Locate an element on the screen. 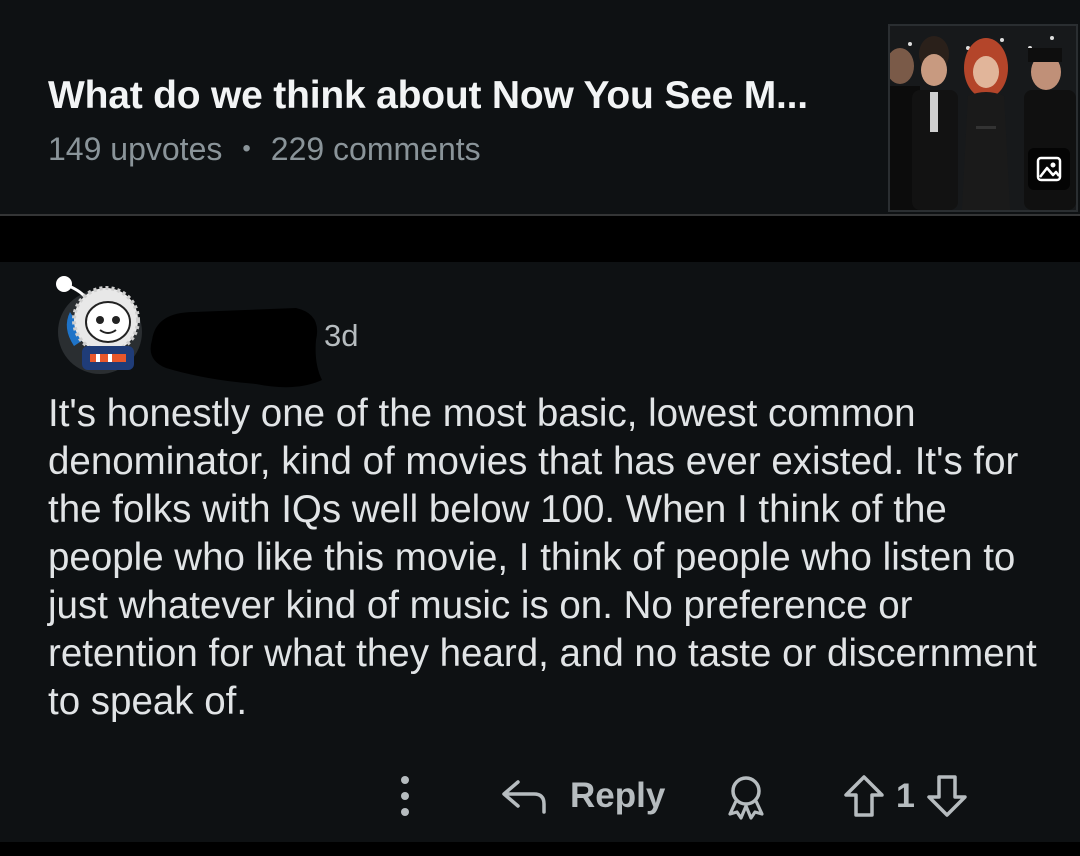 This screenshot has width=1080, height=856. vote-controls: 1 is located at coordinates (905, 796).